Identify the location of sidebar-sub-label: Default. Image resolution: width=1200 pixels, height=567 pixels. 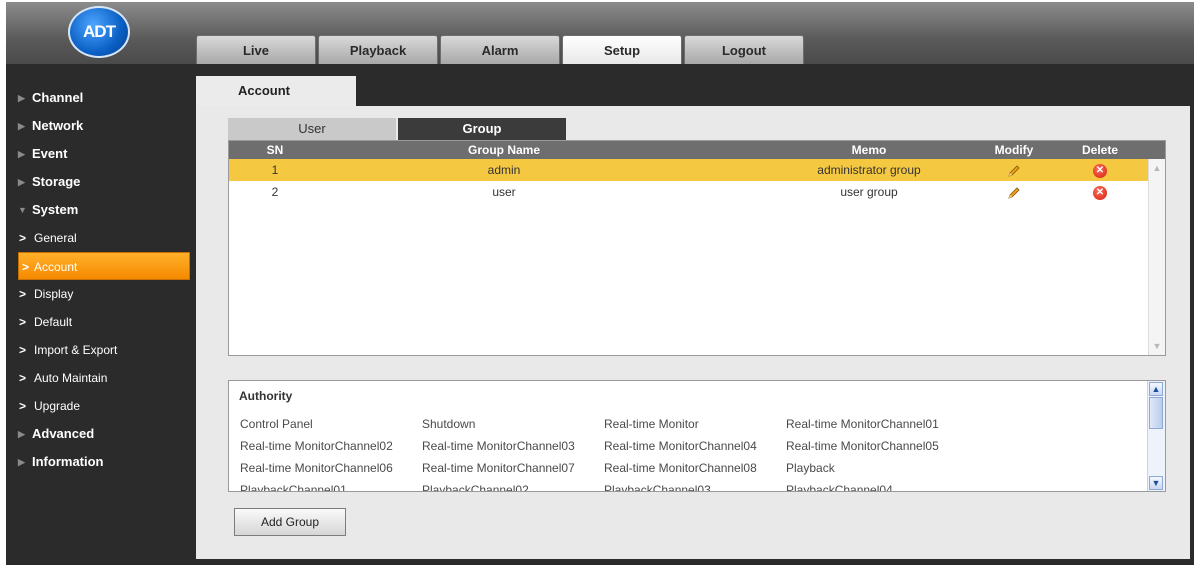
(53, 322).